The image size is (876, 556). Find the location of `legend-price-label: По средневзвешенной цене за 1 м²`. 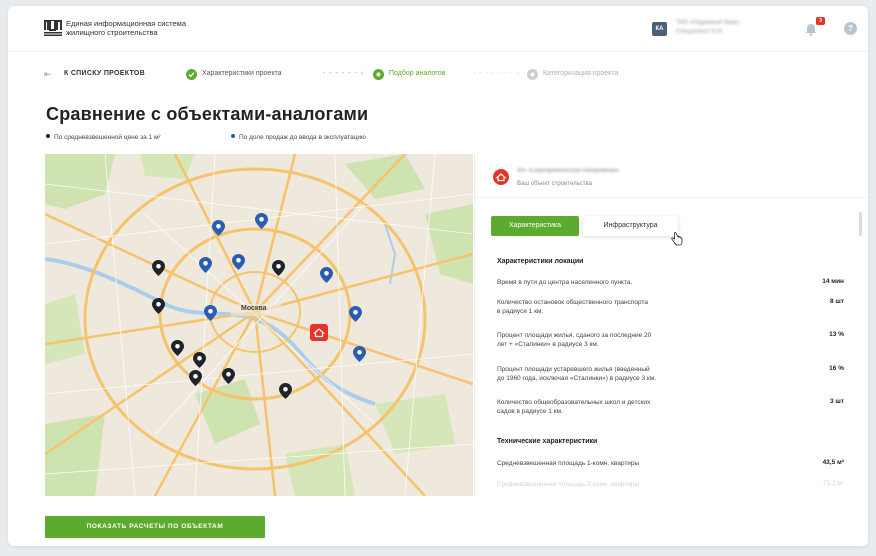

legend-price-label: По средневзвешенной цене за 1 м² is located at coordinates (107, 137).